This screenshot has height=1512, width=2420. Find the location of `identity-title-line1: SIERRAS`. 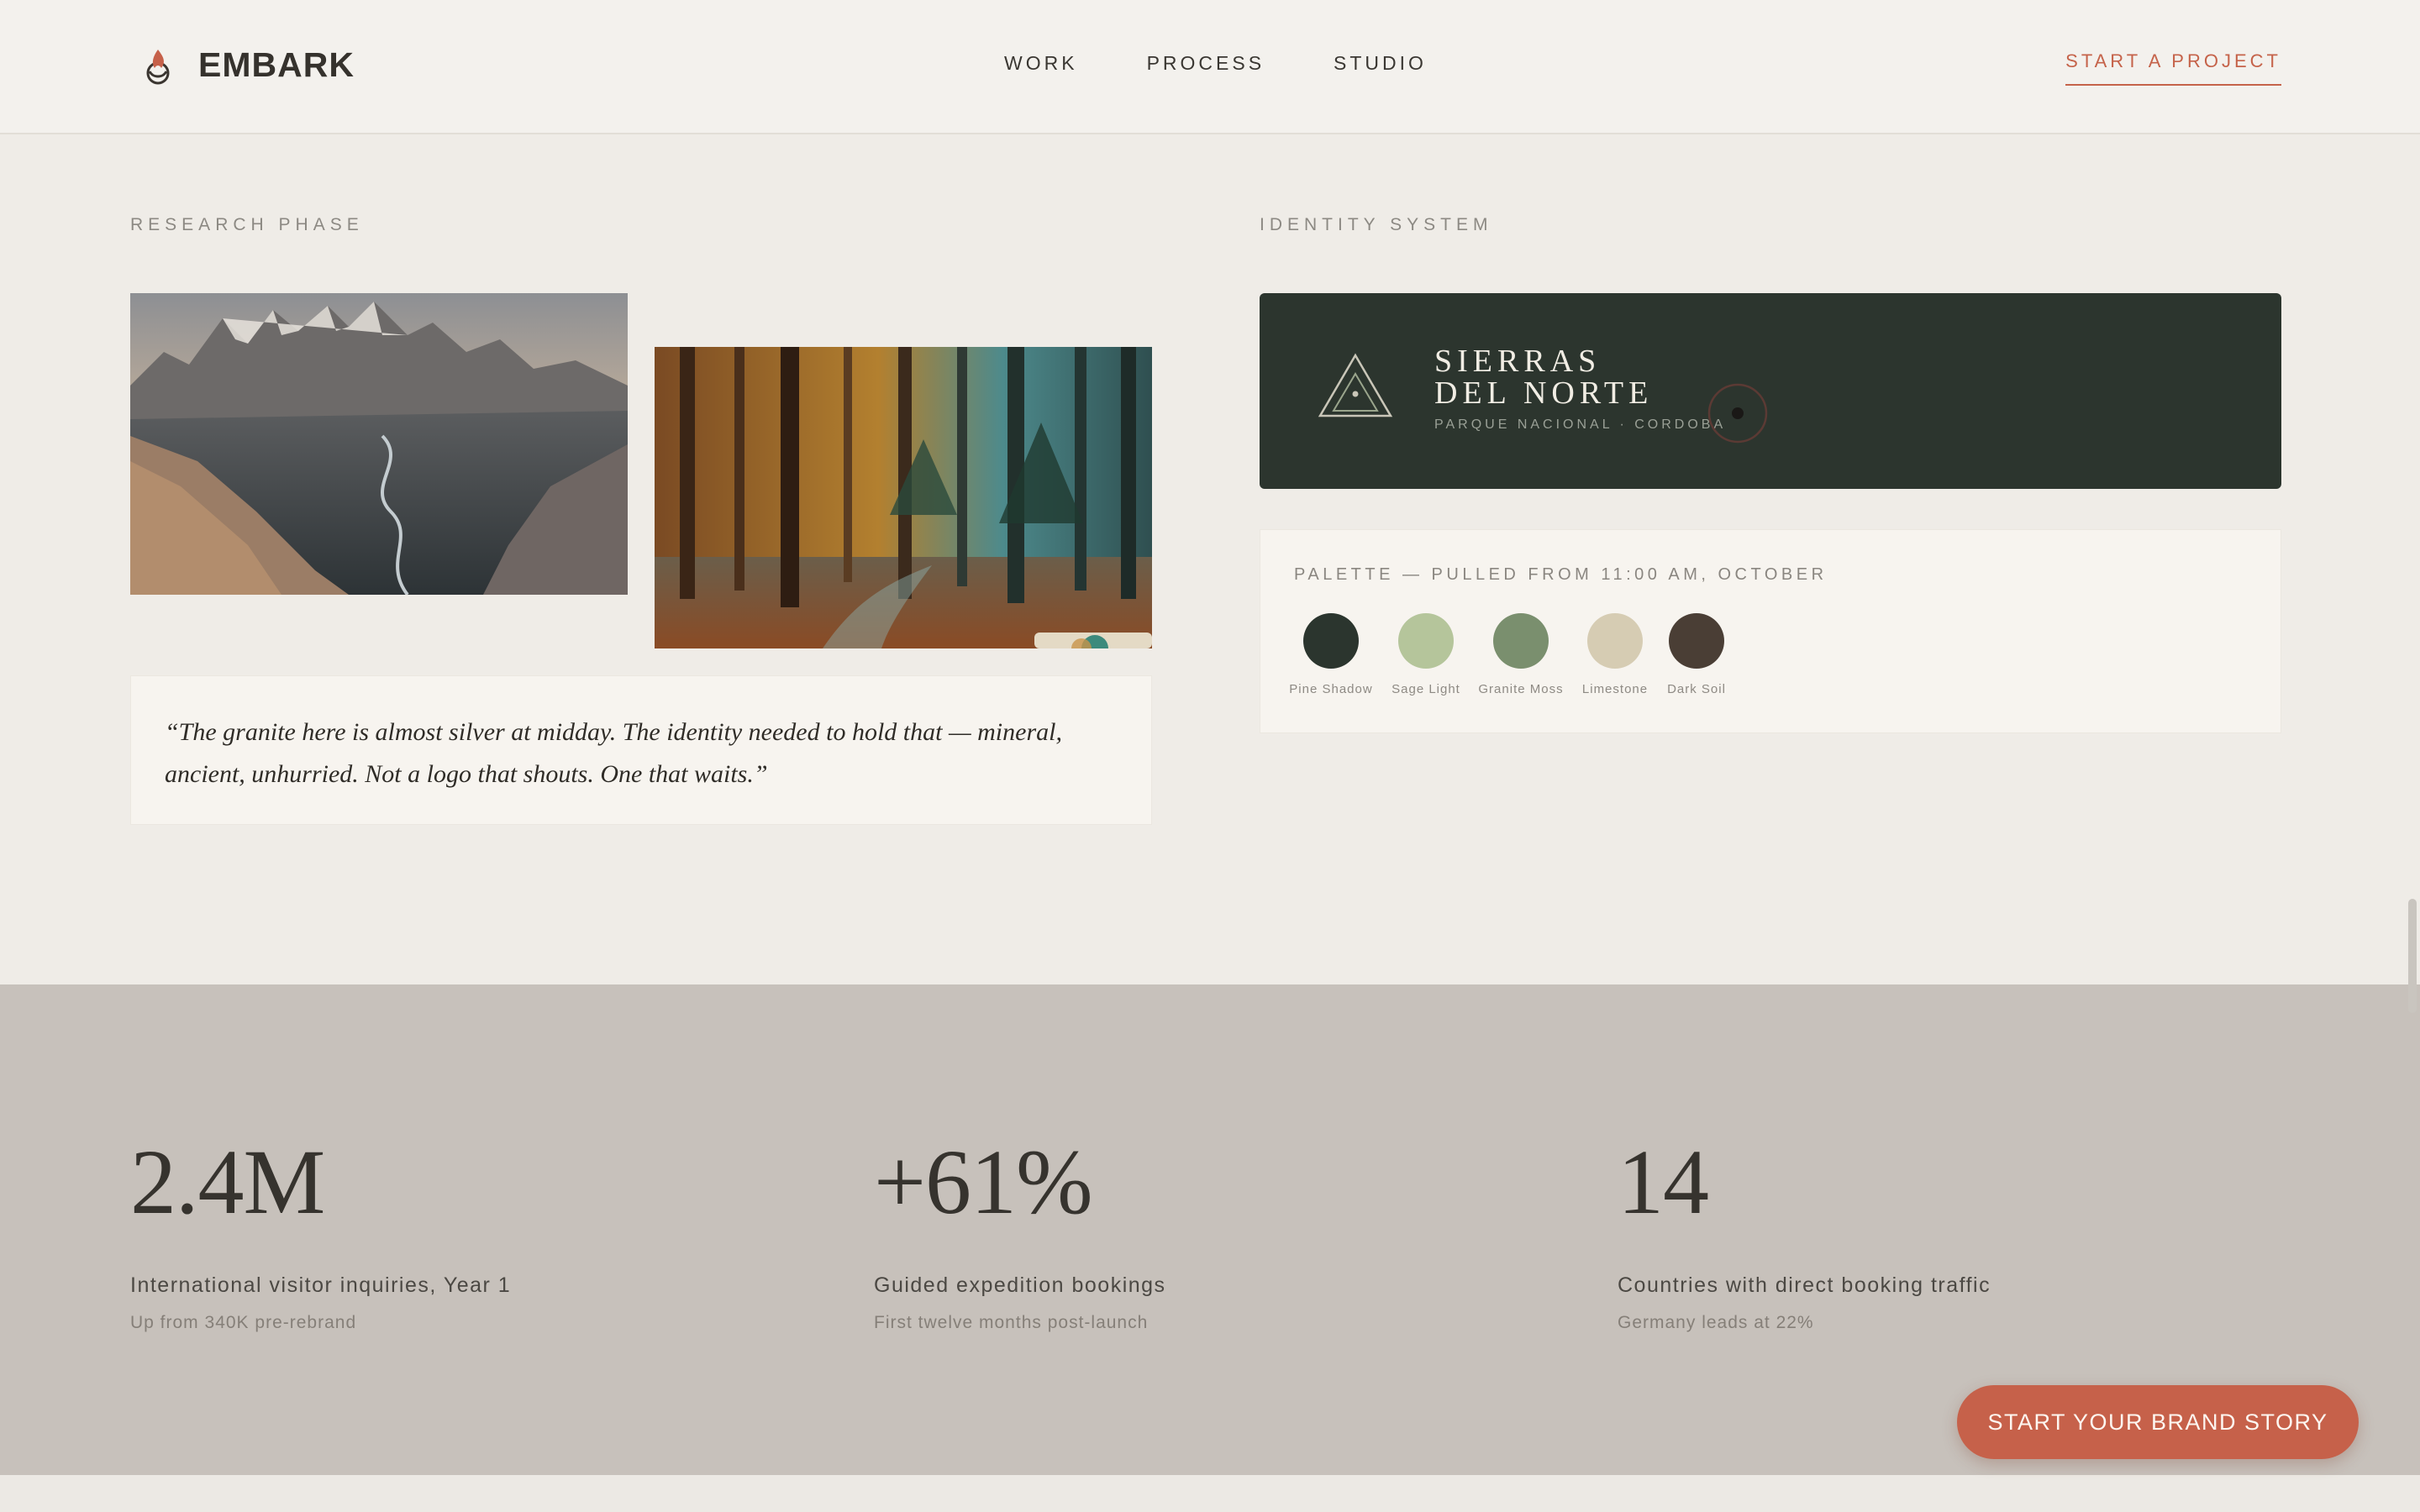

identity-title-line1: SIERRAS is located at coordinates (1518, 361).